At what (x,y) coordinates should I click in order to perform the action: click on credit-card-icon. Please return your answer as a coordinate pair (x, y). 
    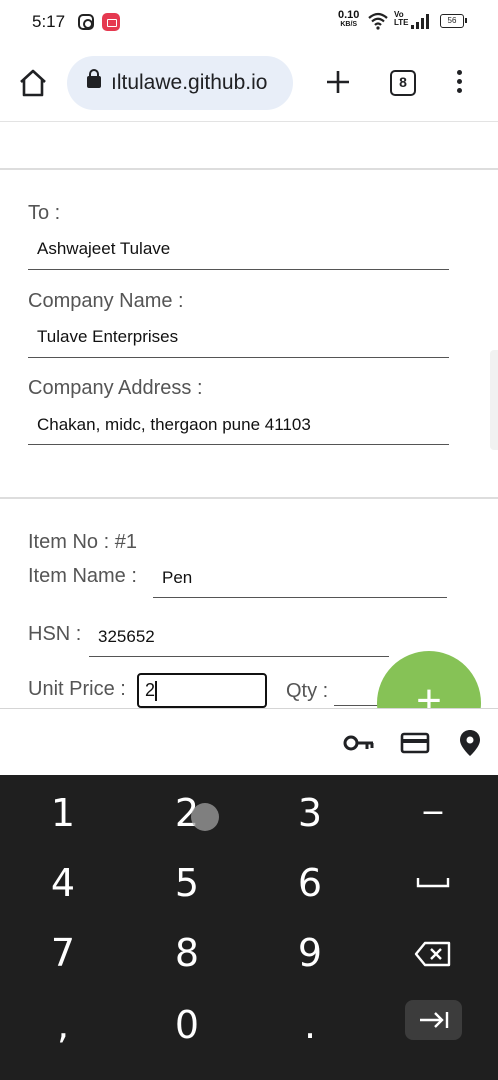
    Looking at the image, I should click on (415, 743).